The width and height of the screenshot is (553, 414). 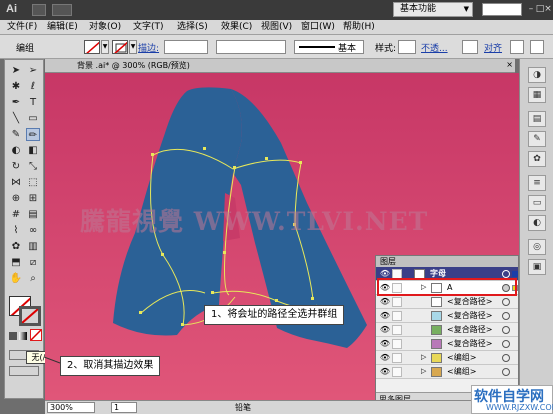 What do you see at coordinates (537, 183) in the screenshot?
I see `stroke-panel-icon: ≡` at bounding box center [537, 183].